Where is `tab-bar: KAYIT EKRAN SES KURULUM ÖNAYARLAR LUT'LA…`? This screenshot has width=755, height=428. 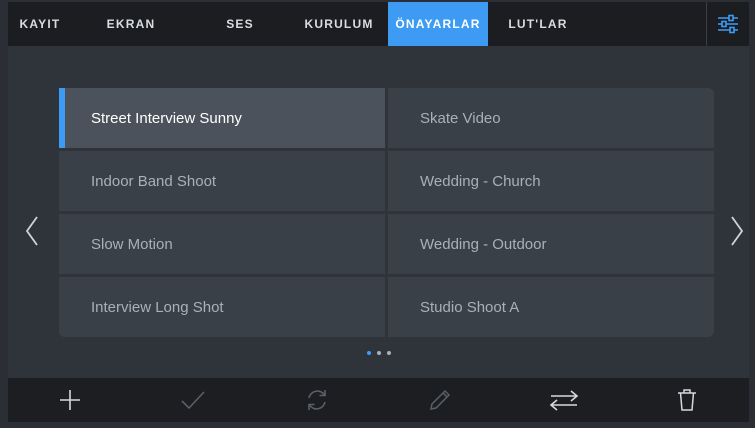 tab-bar: KAYIT EKRAN SES KURULUM ÖNAYARLAR LUT'LA… is located at coordinates (378, 24).